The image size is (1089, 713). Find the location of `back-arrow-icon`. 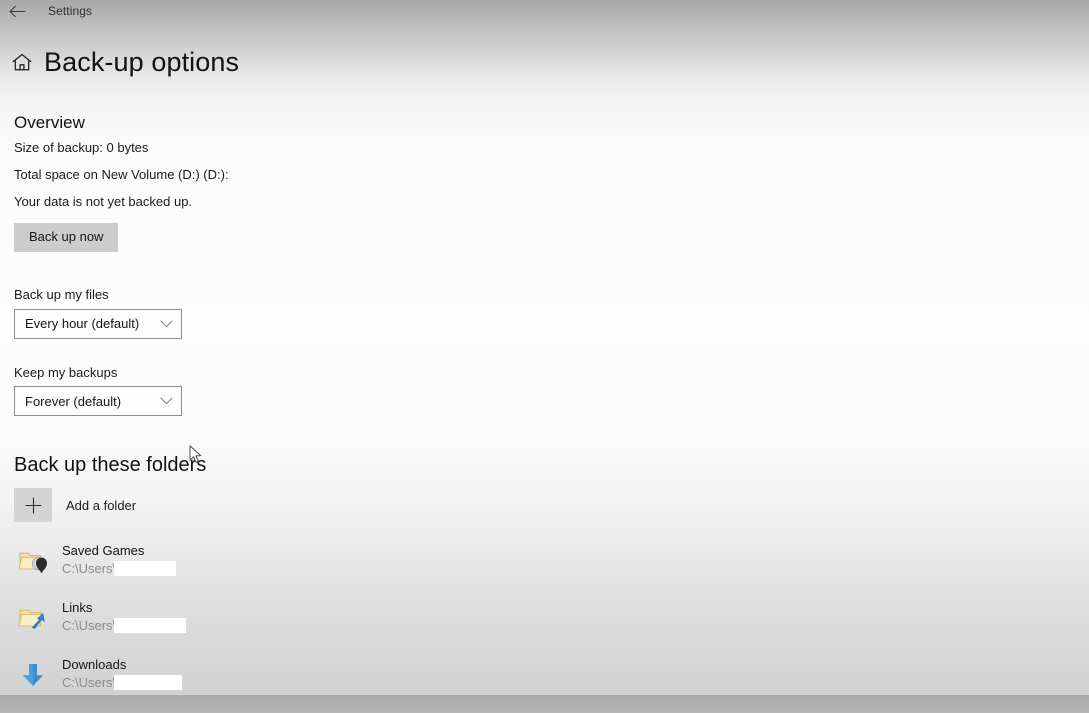

back-arrow-icon is located at coordinates (17, 11).